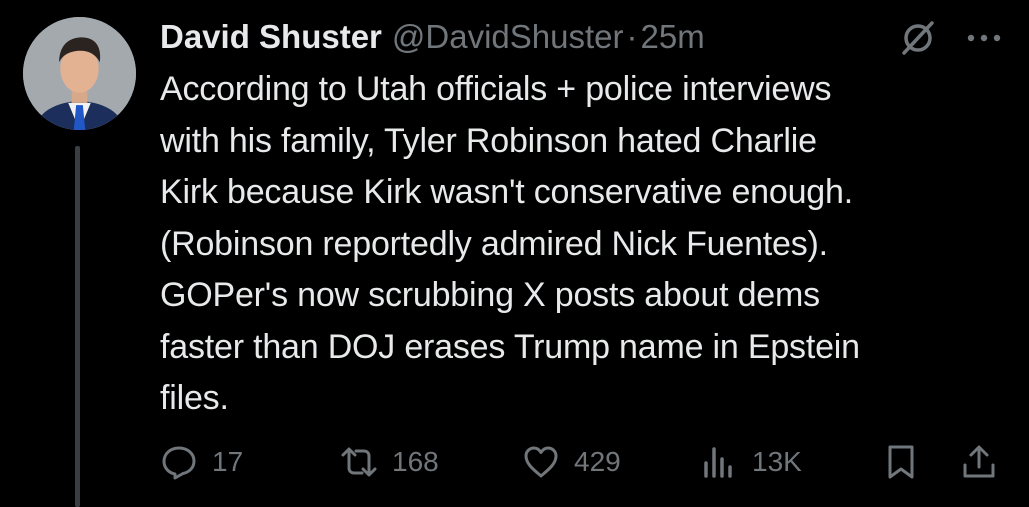 Image resolution: width=1029 pixels, height=507 pixels. I want to click on bookmark-icon, so click(901, 462).